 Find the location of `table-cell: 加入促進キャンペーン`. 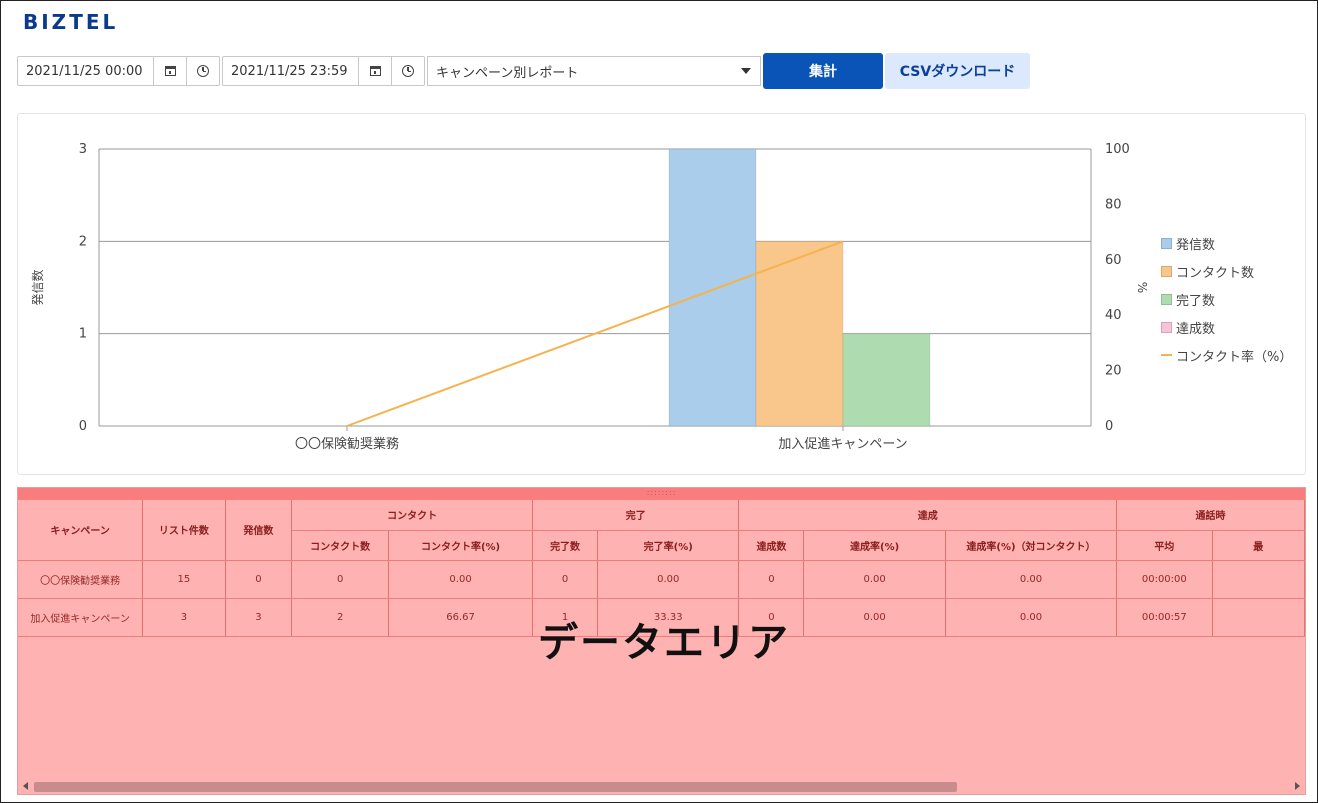

table-cell: 加入促進キャンペーン is located at coordinates (81, 617).